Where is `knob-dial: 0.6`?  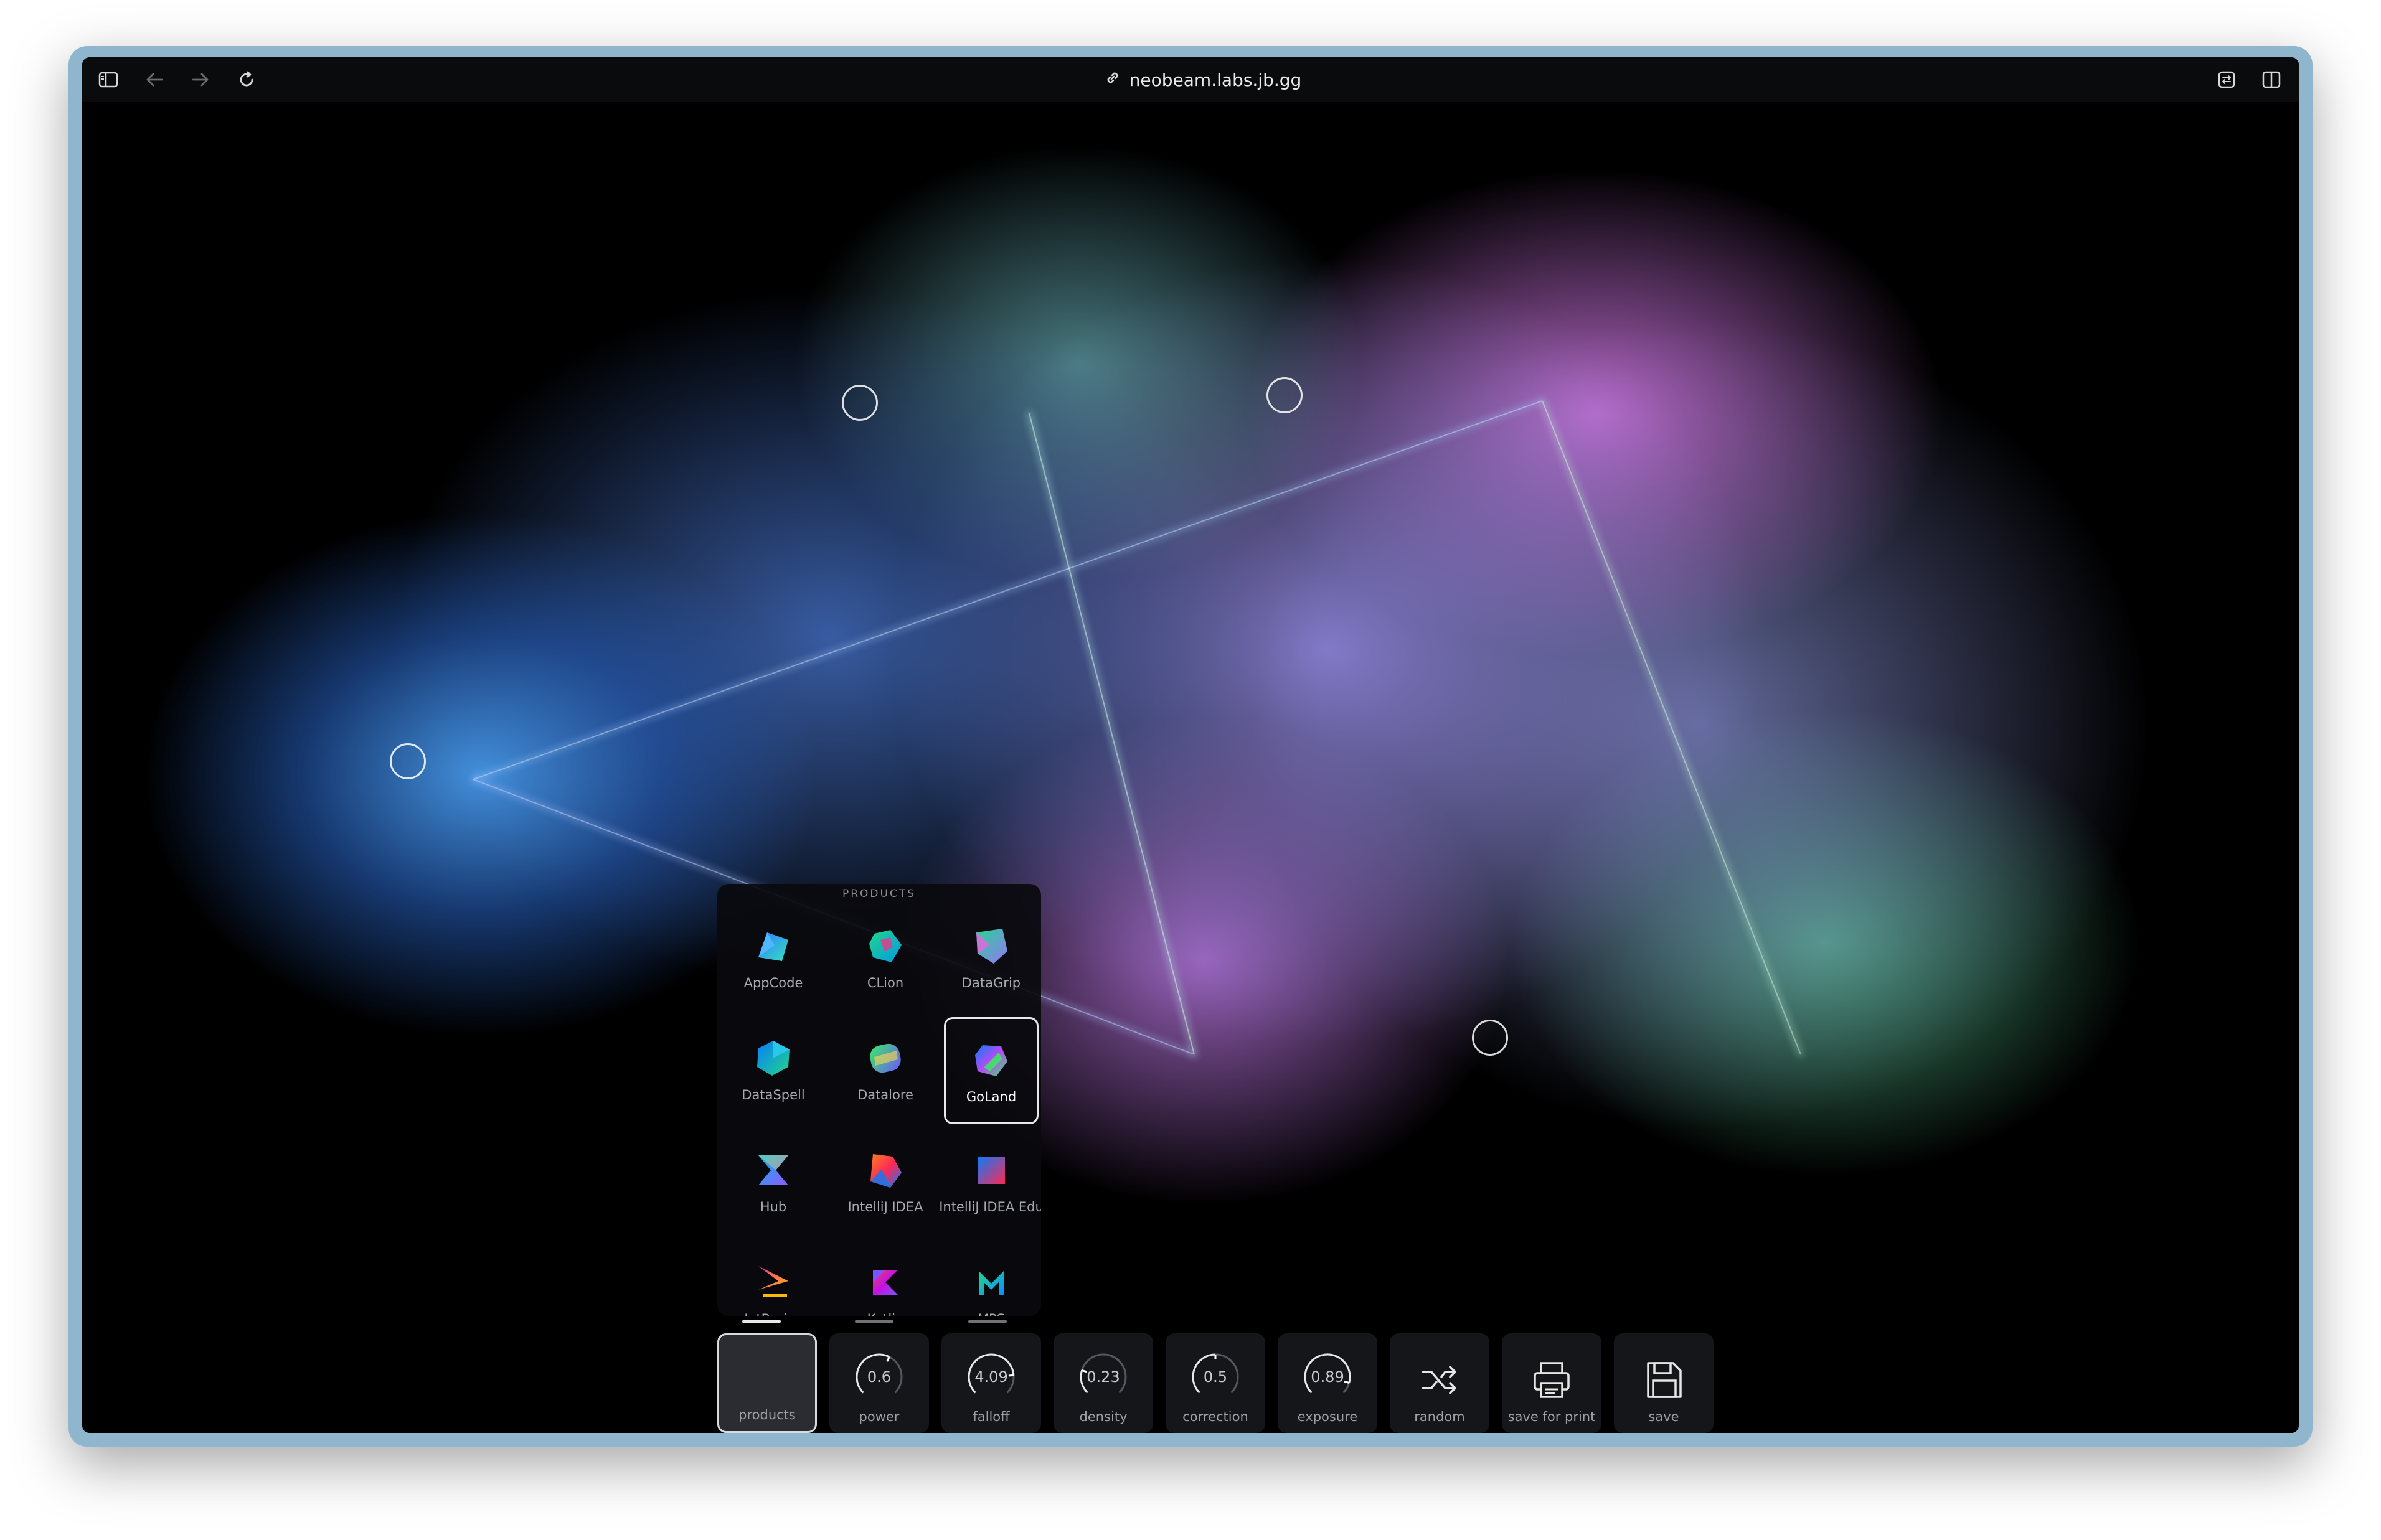
knob-dial: 0.6 is located at coordinates (879, 1376).